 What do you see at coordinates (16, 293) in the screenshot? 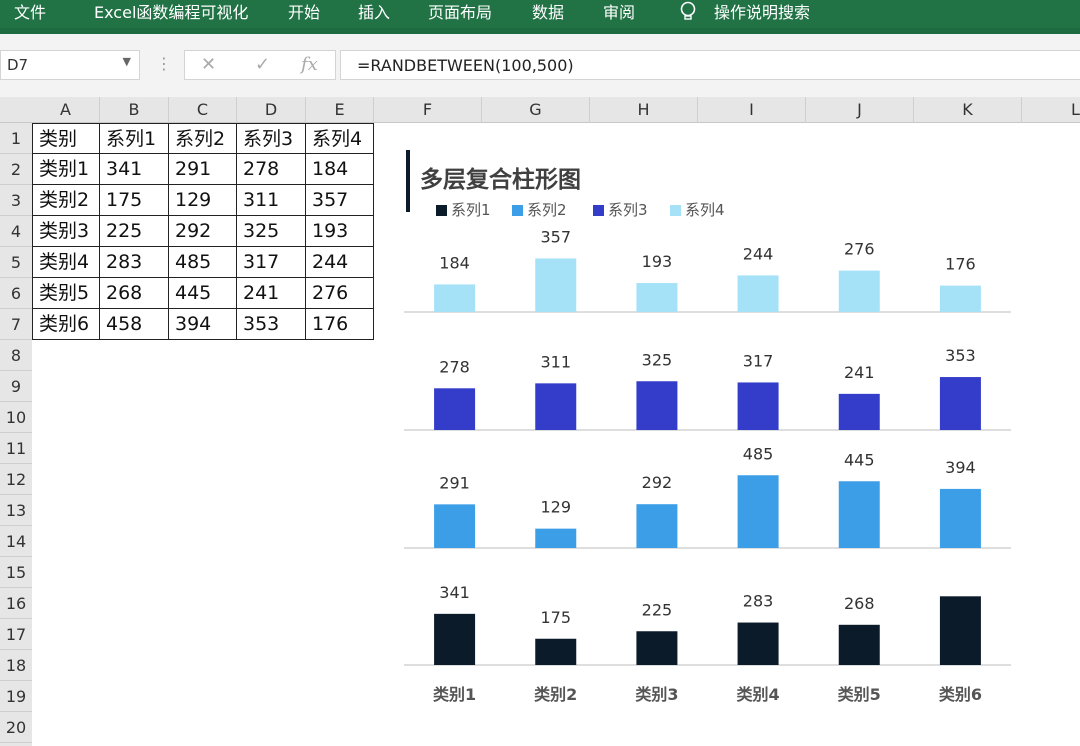
I see `row-header: 6` at bounding box center [16, 293].